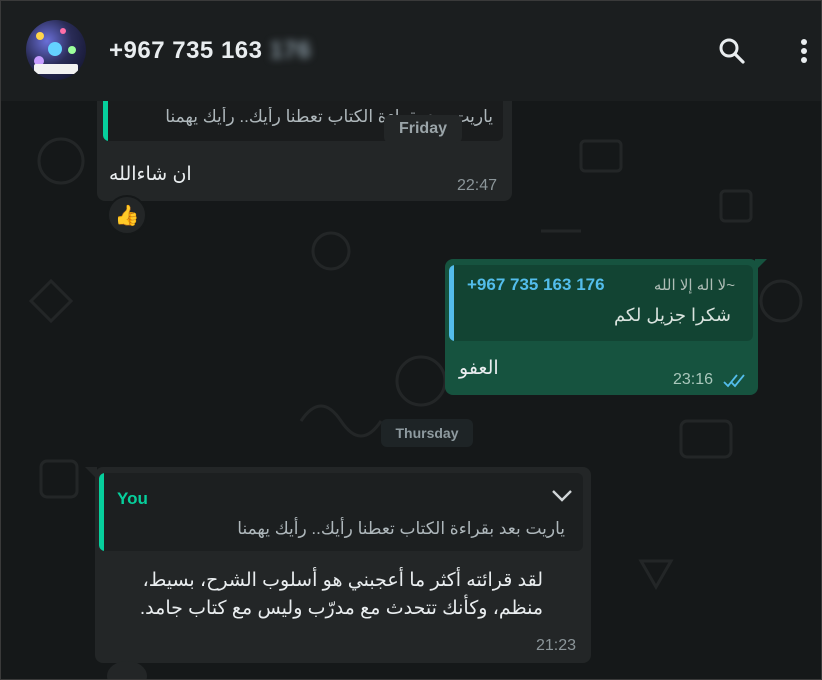  Describe the element at coordinates (479, 368) in the screenshot. I see `message-text: العفو` at that location.